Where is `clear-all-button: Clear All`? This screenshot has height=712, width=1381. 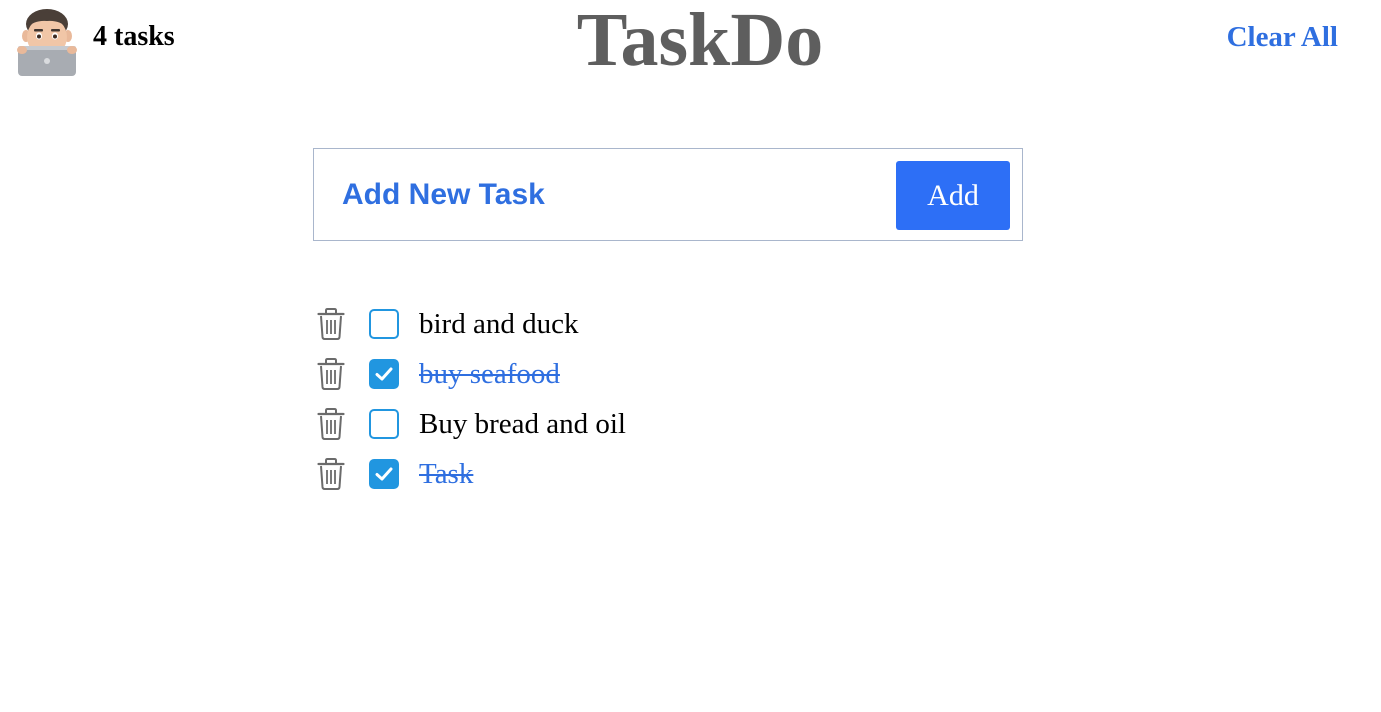
clear-all-button: Clear All is located at coordinates (1282, 37).